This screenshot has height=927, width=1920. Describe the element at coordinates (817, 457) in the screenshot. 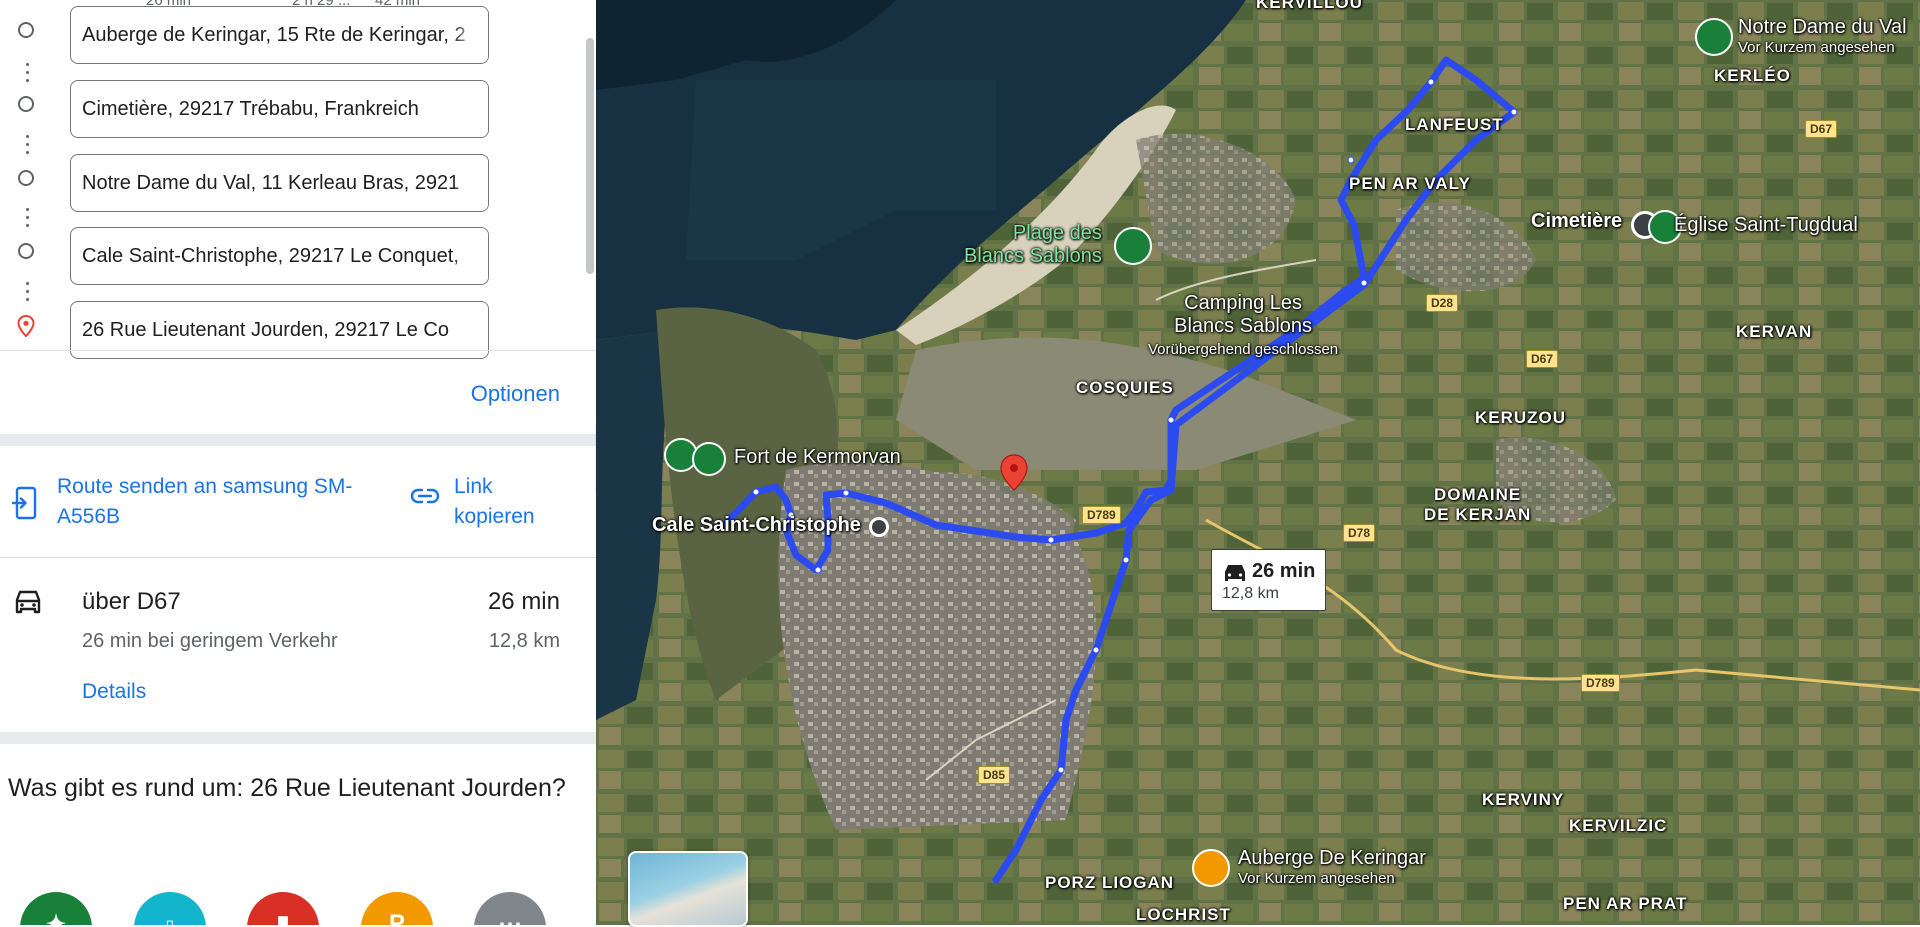

I see `poi-fort: Fort de Kermorvan` at that location.